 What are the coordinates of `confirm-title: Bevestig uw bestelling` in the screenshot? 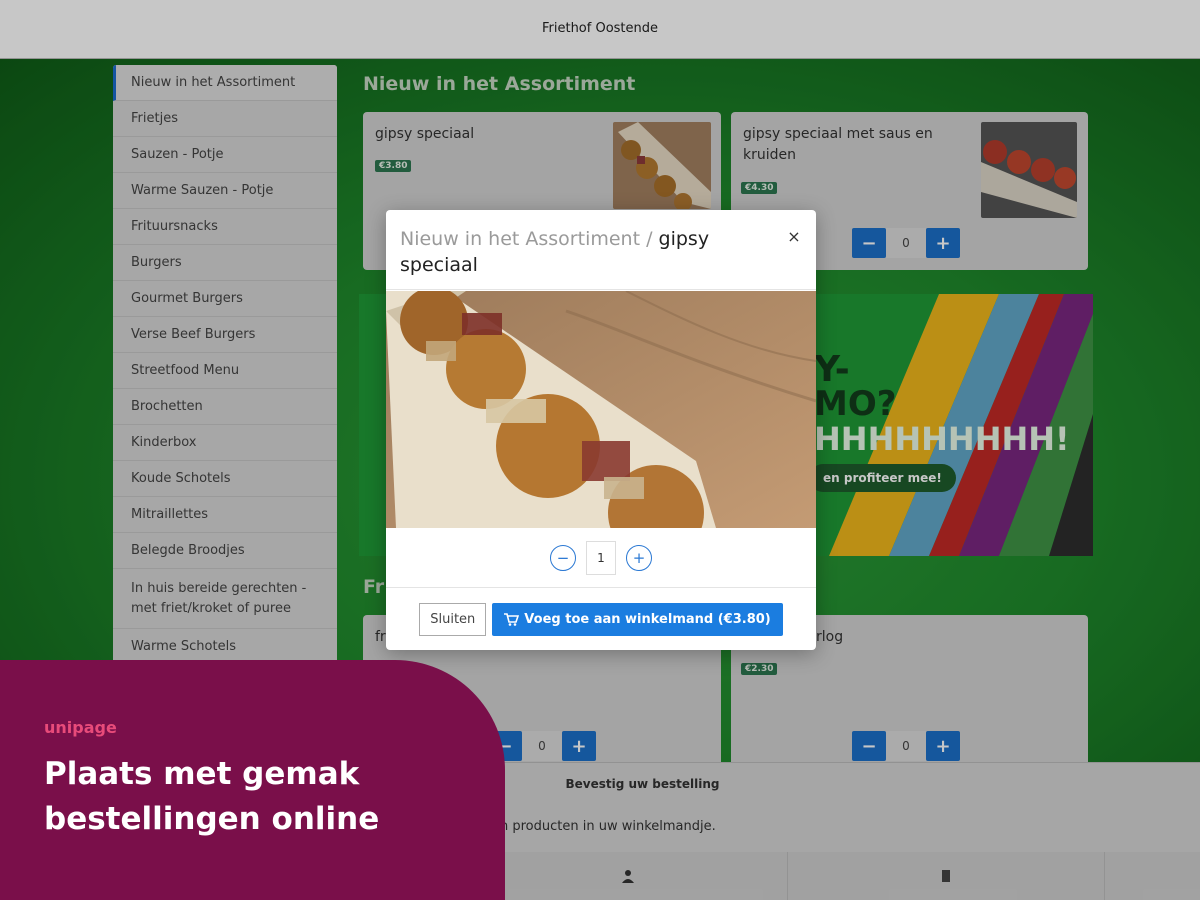 It's located at (642, 784).